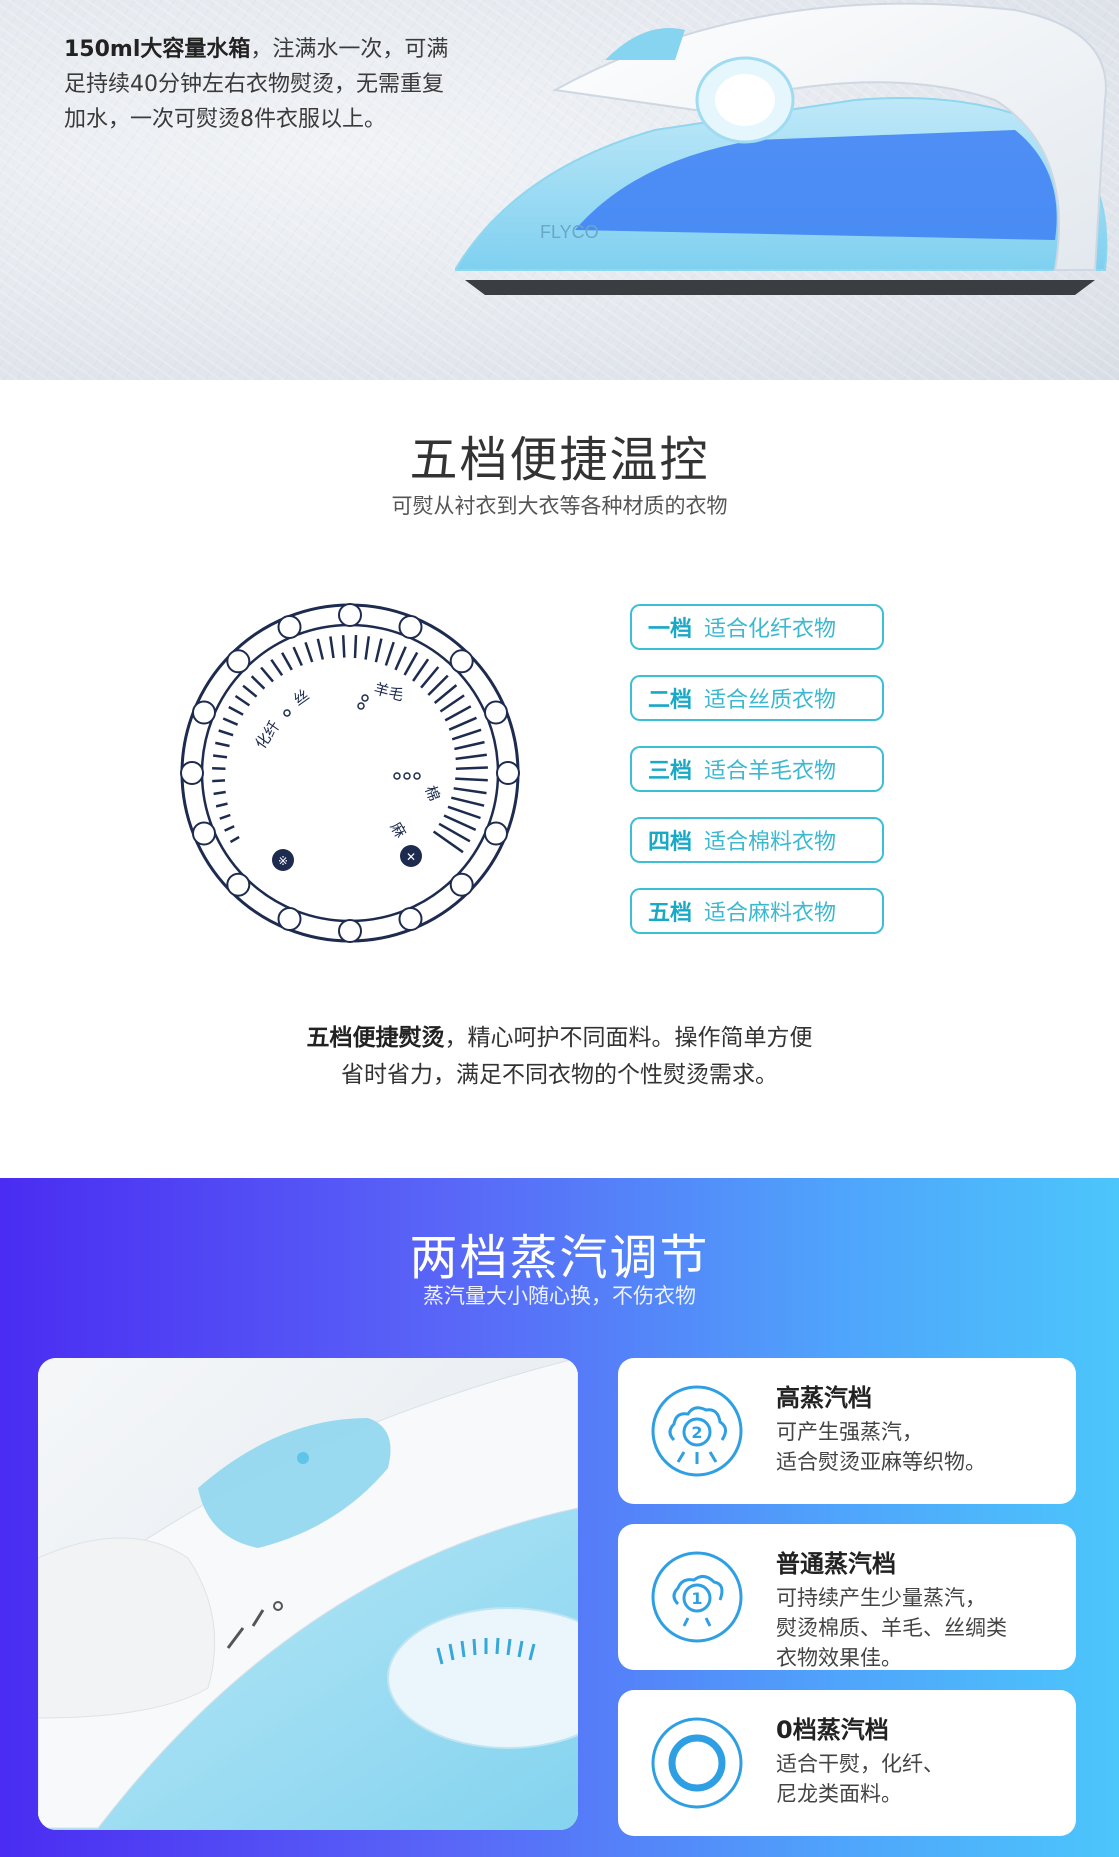 The width and height of the screenshot is (1119, 1857). What do you see at coordinates (283, 861) in the screenshot?
I see `steam-off-symbol: ※` at bounding box center [283, 861].